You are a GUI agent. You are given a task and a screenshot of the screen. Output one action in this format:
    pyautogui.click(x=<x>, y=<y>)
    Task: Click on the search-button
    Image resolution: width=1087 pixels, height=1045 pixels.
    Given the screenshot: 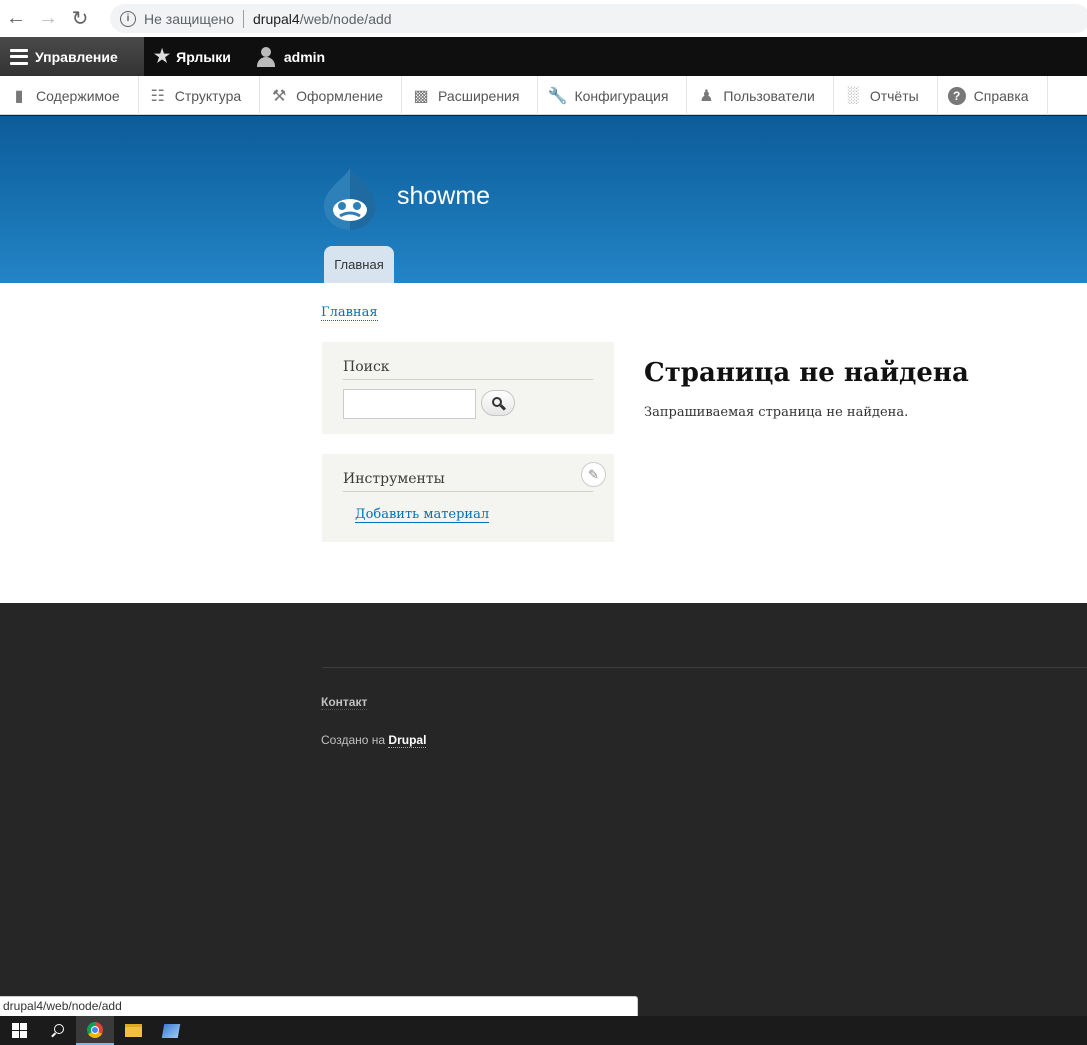 What is the action you would take?
    pyautogui.click(x=498, y=403)
    